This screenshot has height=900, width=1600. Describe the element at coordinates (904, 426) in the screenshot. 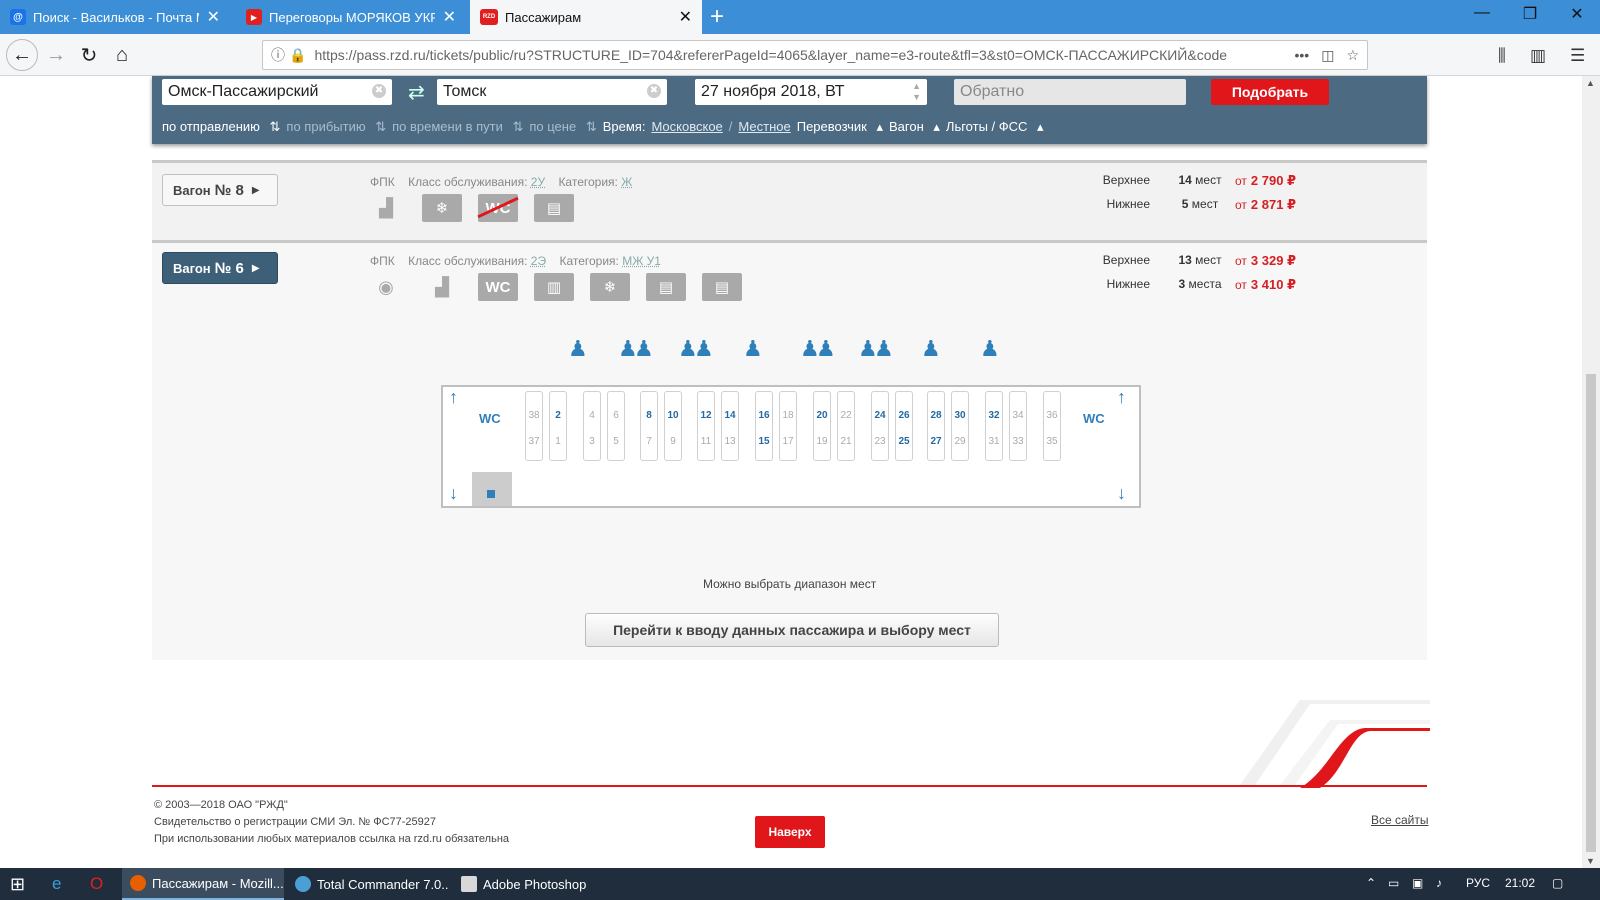

I see `seat-column: 26 25` at that location.